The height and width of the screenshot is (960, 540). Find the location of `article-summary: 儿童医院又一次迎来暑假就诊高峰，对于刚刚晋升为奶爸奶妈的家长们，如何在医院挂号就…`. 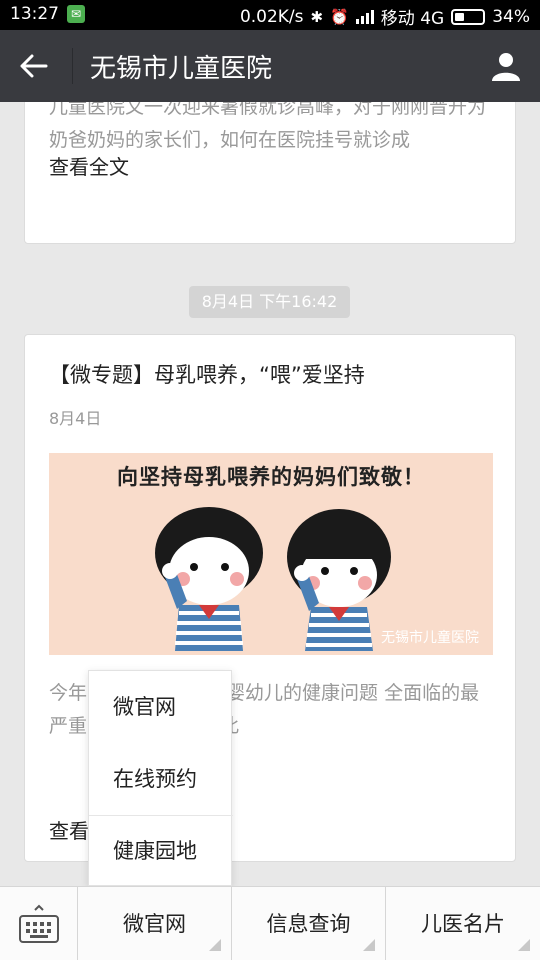

article-summary: 儿童医院又一次迎来暑假就诊高峰，对于刚刚晋升为奶爸奶妈的家长们，如何在医院挂号就… is located at coordinates (268, 126).